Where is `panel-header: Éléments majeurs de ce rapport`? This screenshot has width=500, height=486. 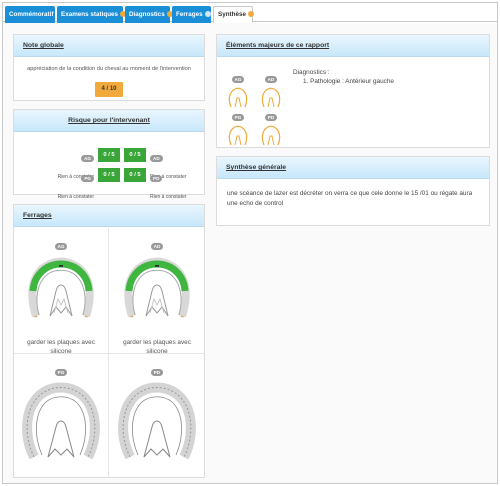 panel-header: Éléments majeurs de ce rapport is located at coordinates (353, 46).